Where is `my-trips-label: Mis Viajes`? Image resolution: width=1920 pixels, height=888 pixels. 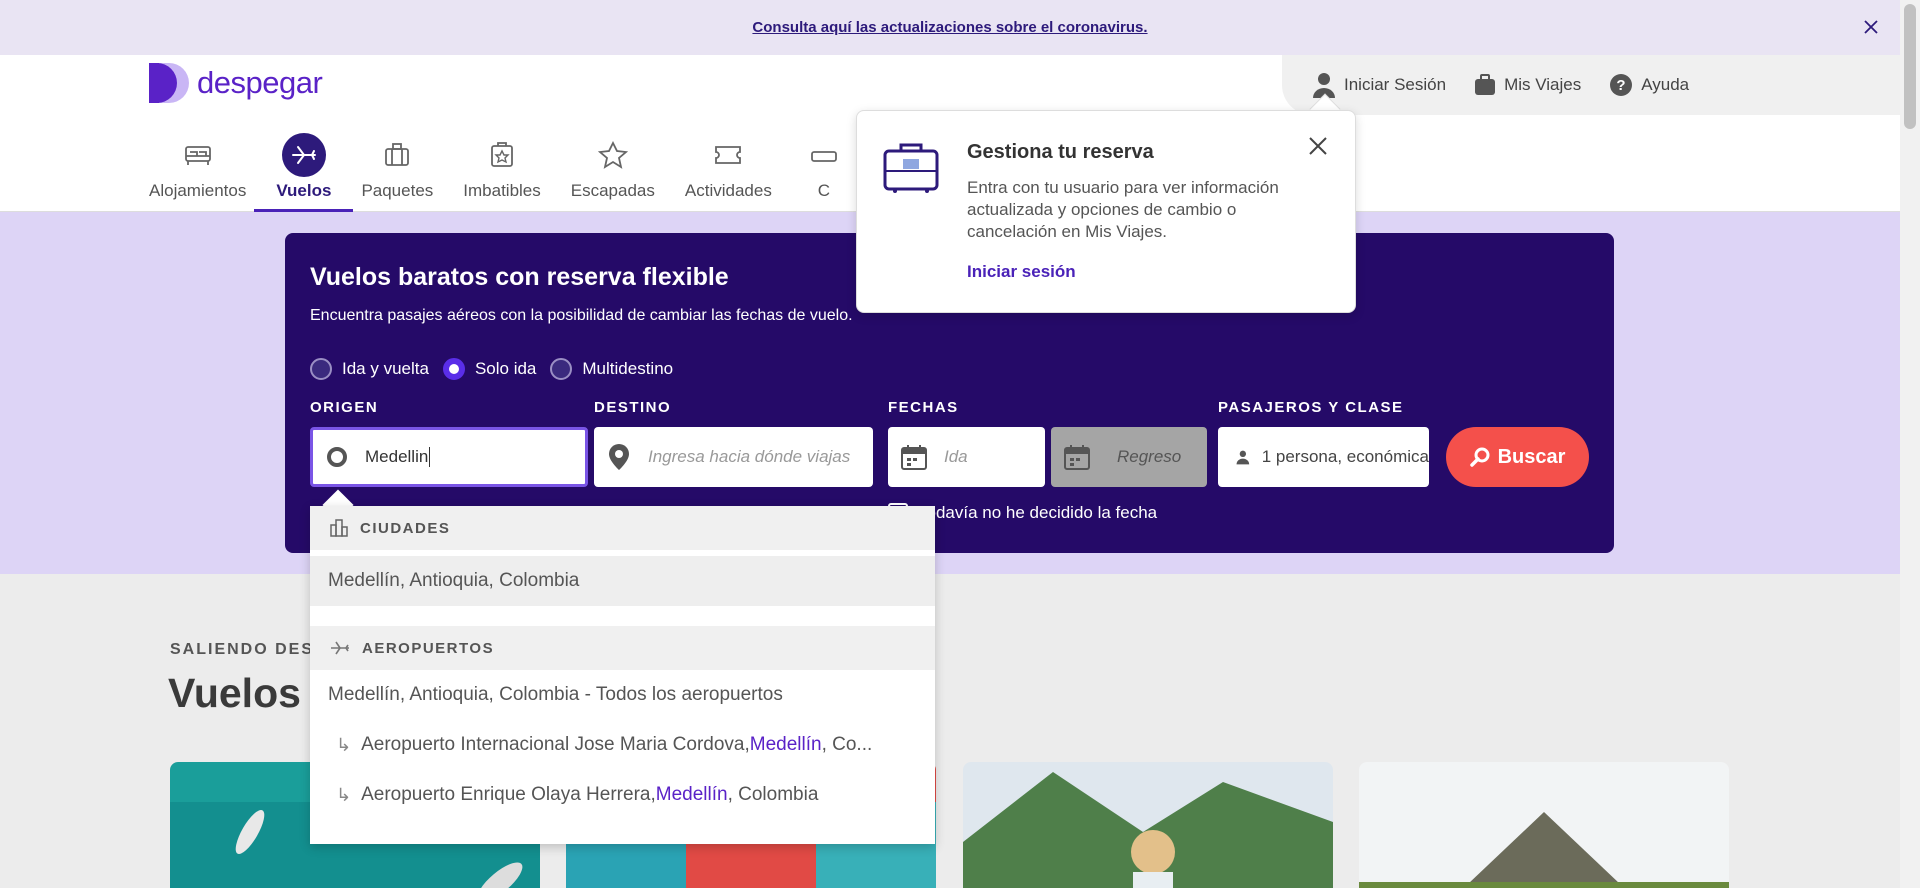 my-trips-label: Mis Viajes is located at coordinates (1543, 84).